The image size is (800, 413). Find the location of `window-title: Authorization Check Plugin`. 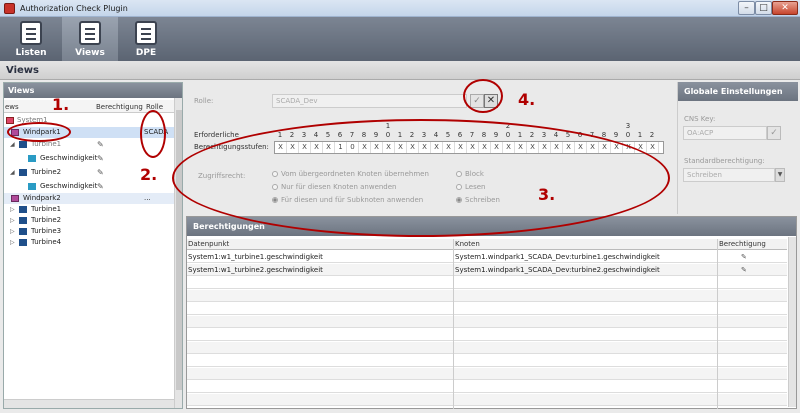

window-title: Authorization Check Plugin is located at coordinates (74, 8).